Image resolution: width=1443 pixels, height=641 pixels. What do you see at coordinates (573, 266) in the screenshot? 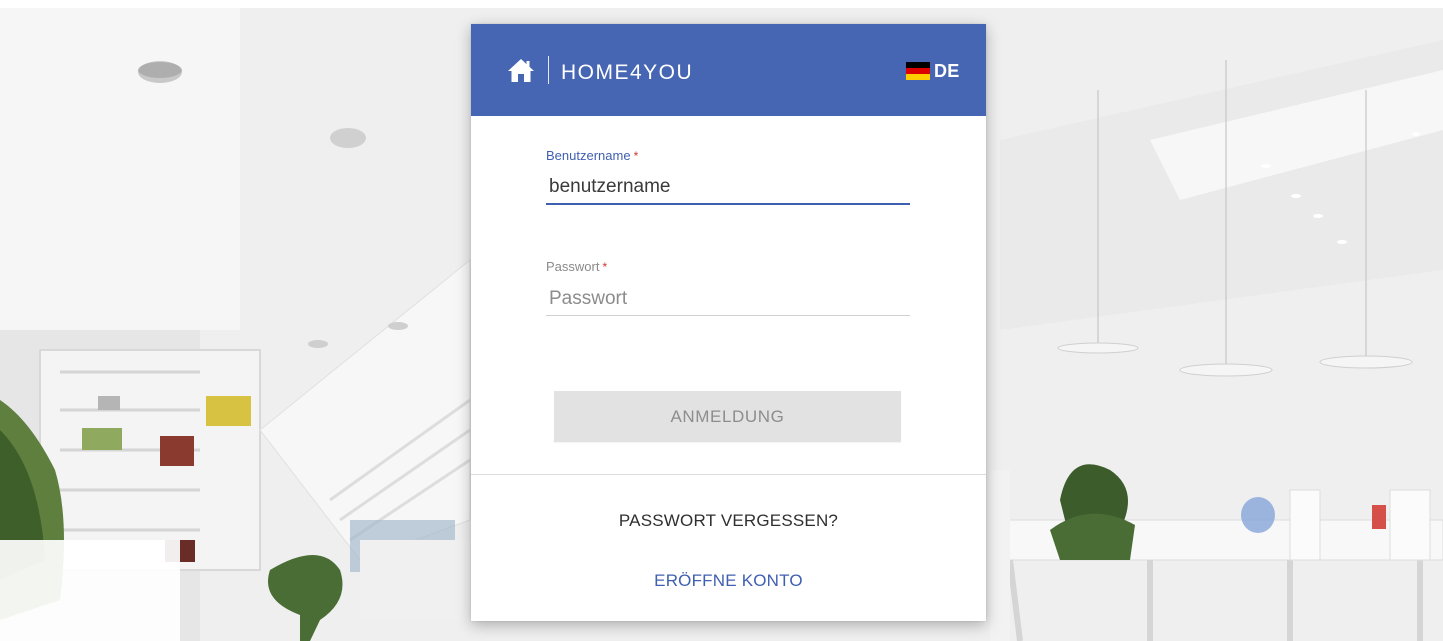
I see `password-label-text: Passwort` at bounding box center [573, 266].